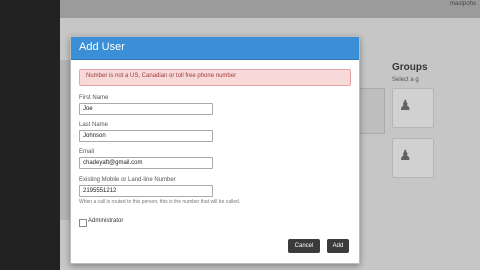  I want to click on cancel-button: Cancel, so click(304, 246).